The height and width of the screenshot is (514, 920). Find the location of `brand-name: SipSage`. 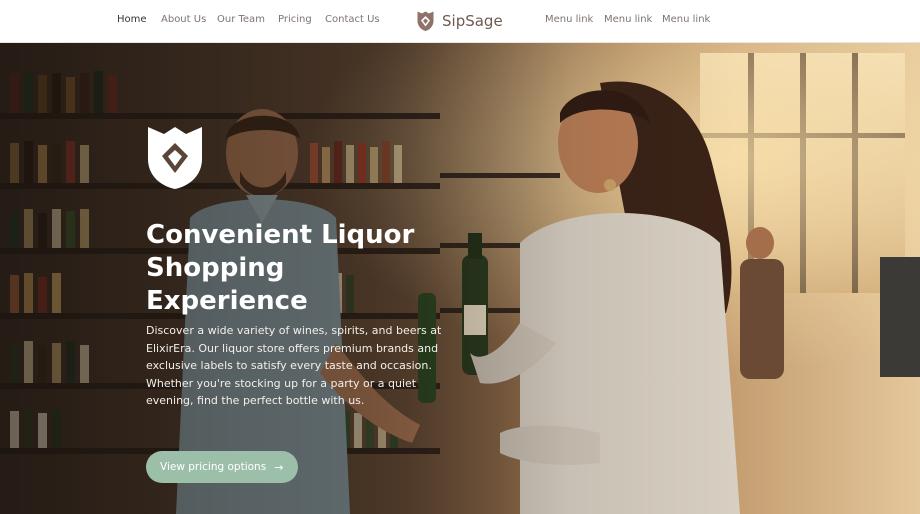

brand-name: SipSage is located at coordinates (472, 21).